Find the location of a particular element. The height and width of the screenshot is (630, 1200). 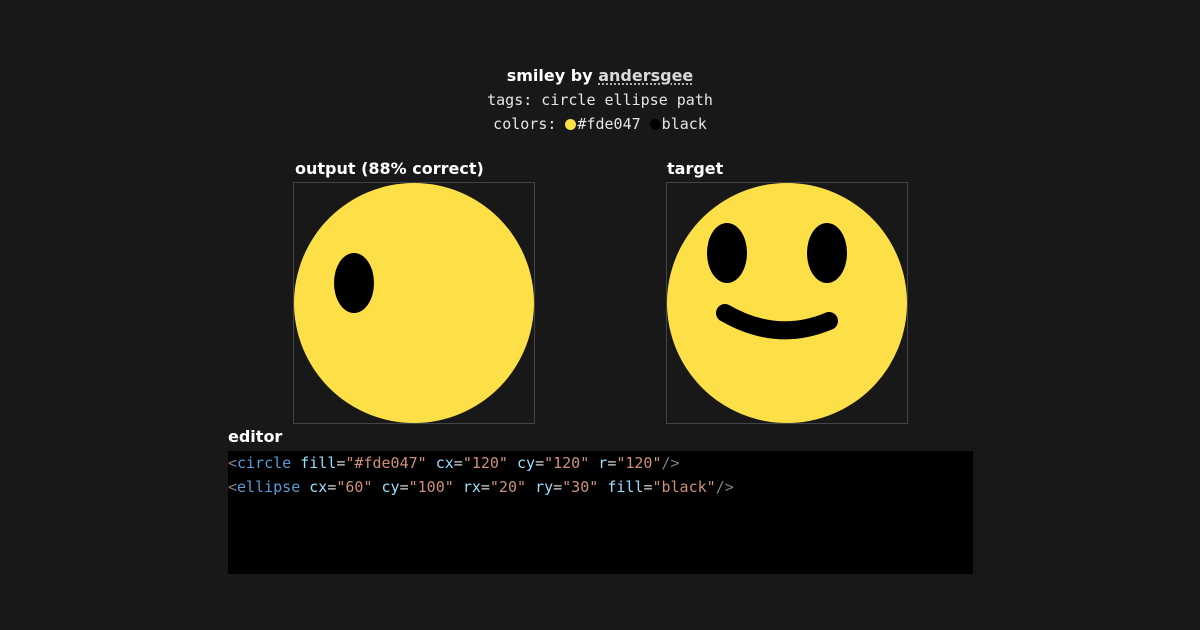

colors-line: colors: #fde047 black is located at coordinates (600, 124).